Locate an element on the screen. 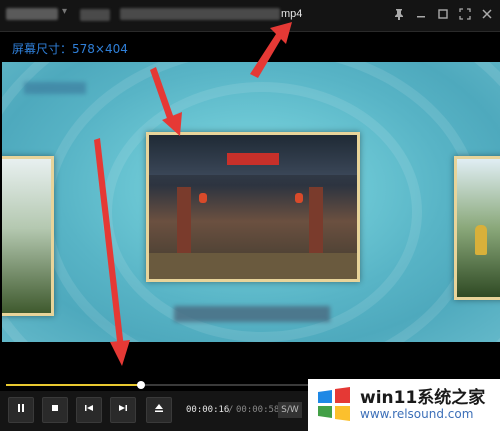 The height and width of the screenshot is (431, 500). speed-button: S/W is located at coordinates (290, 410).